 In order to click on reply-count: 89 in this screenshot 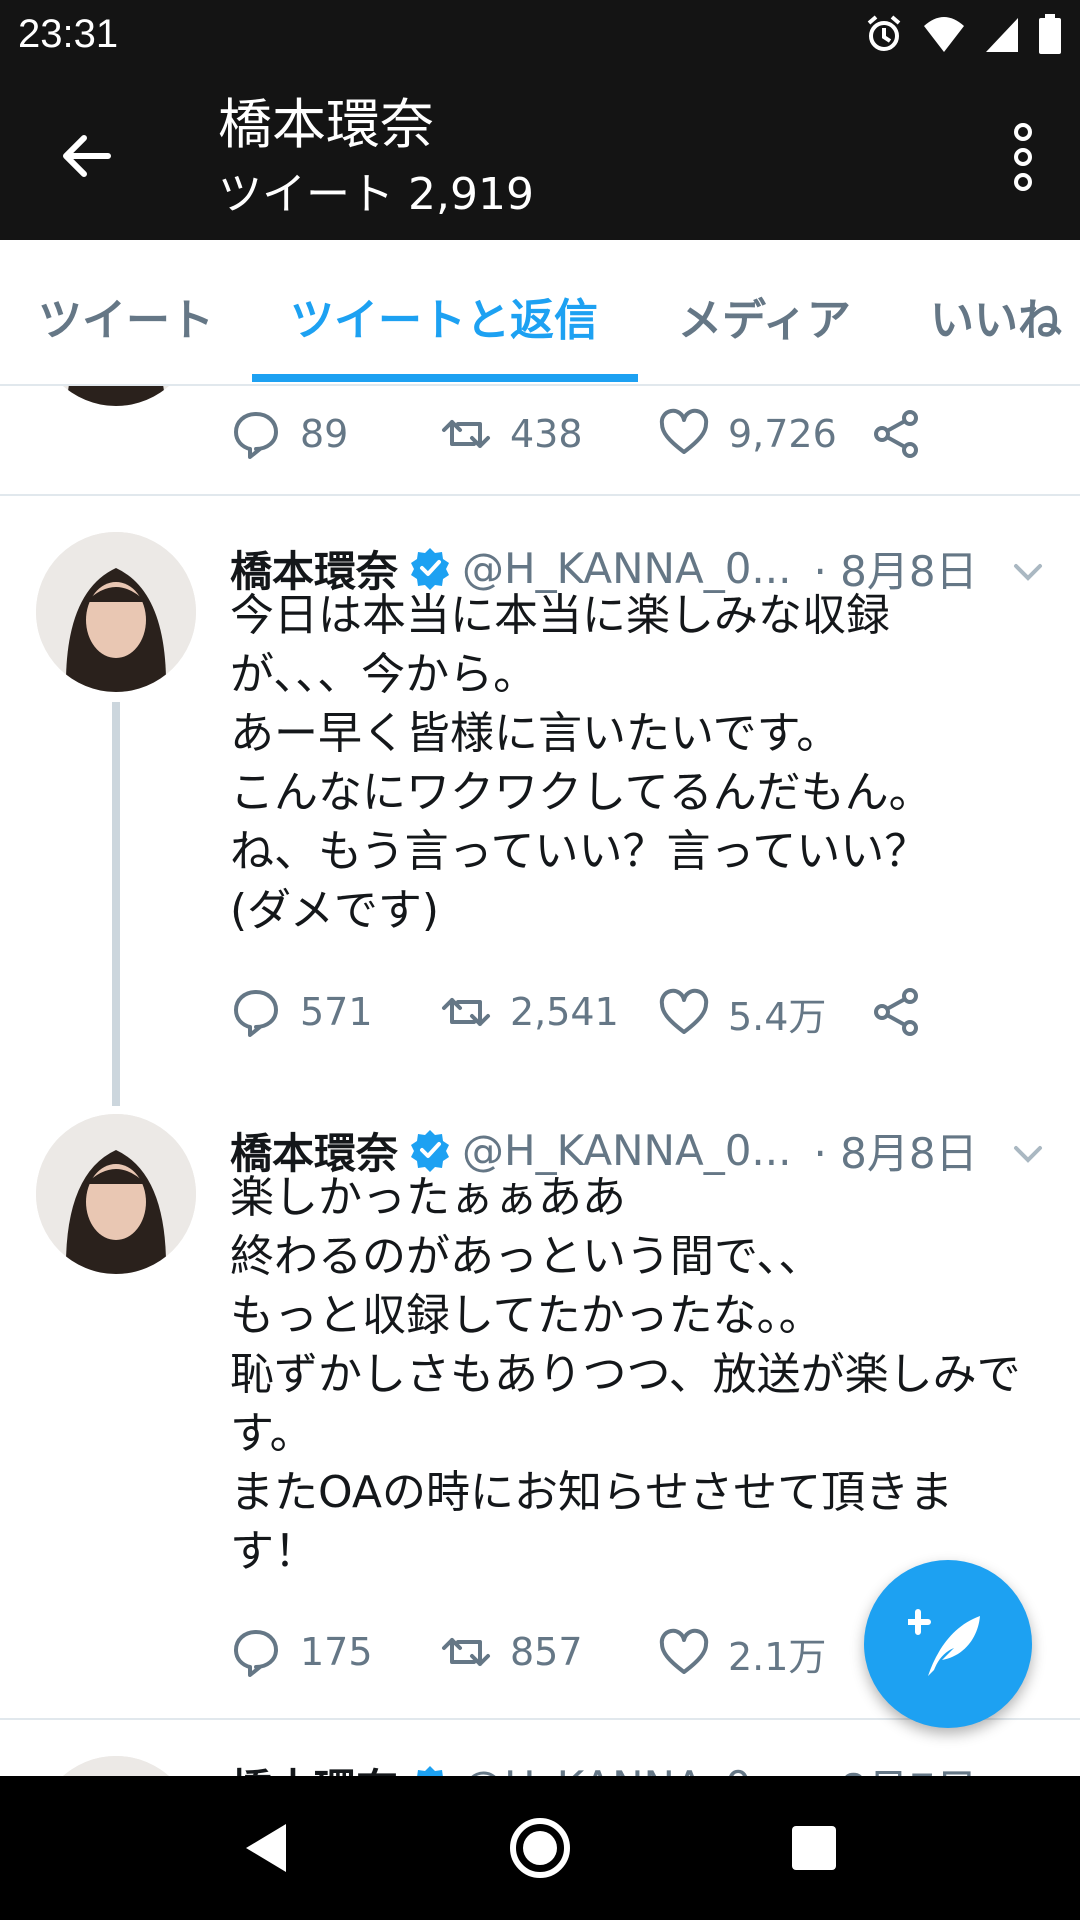, I will do `click(324, 434)`.